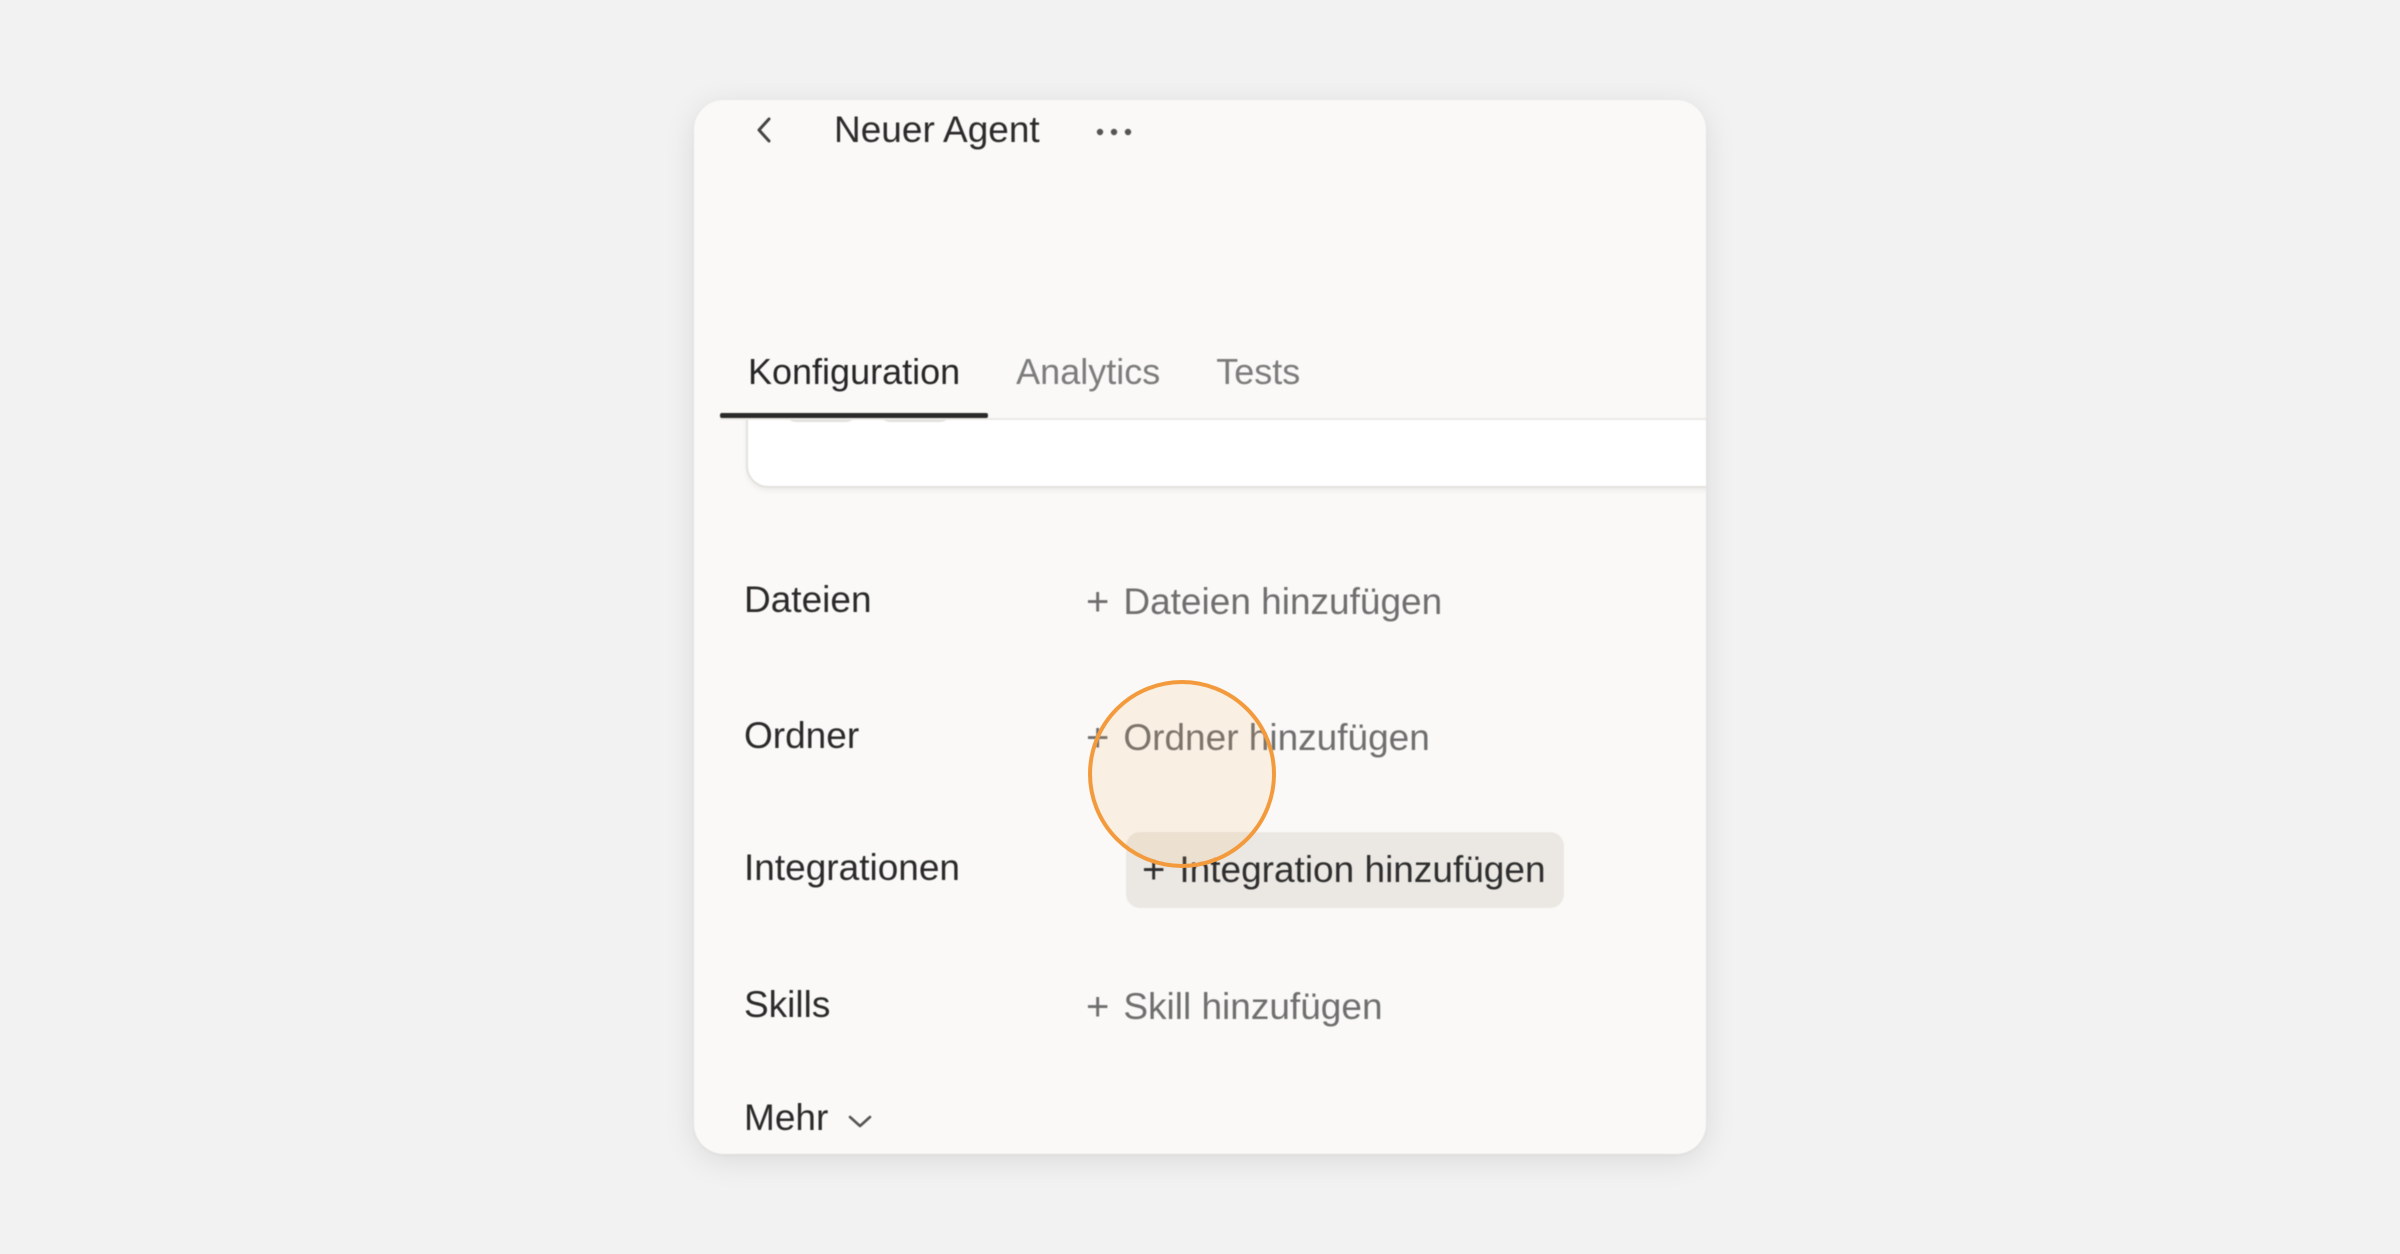 The height and width of the screenshot is (1254, 2400). I want to click on add-integration-label: Integration hinzufügen, so click(1362, 869).